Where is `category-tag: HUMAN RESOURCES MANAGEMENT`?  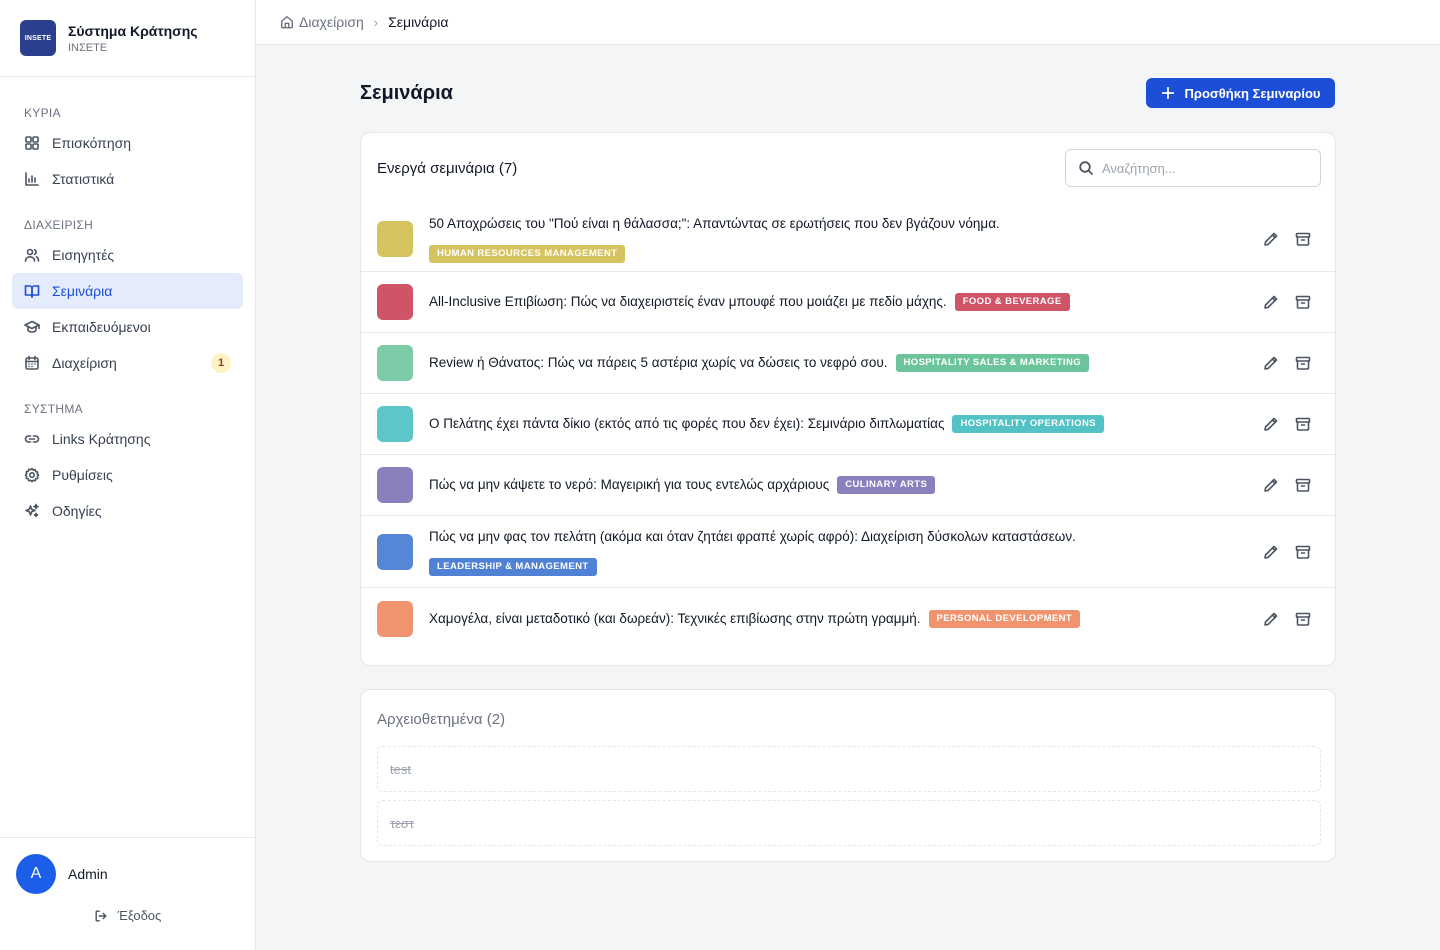
category-tag: HUMAN RESOURCES MANAGEMENT is located at coordinates (527, 253).